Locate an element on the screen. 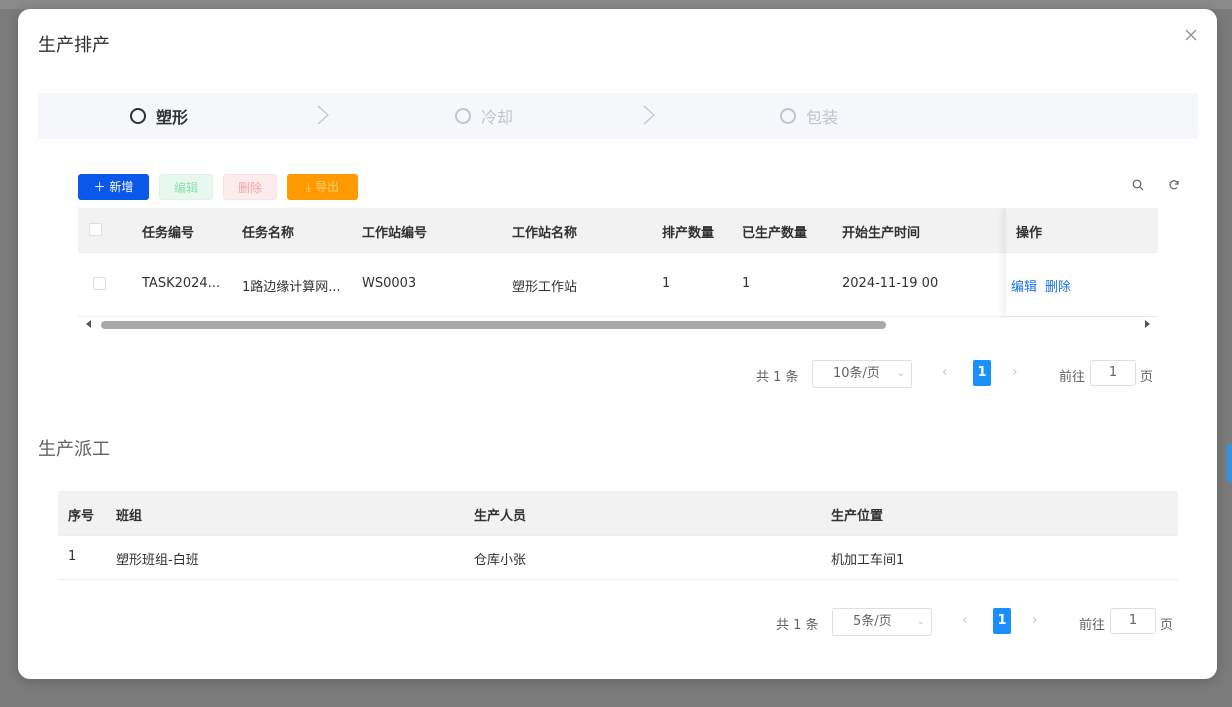  search-icon is located at coordinates (1138, 186).